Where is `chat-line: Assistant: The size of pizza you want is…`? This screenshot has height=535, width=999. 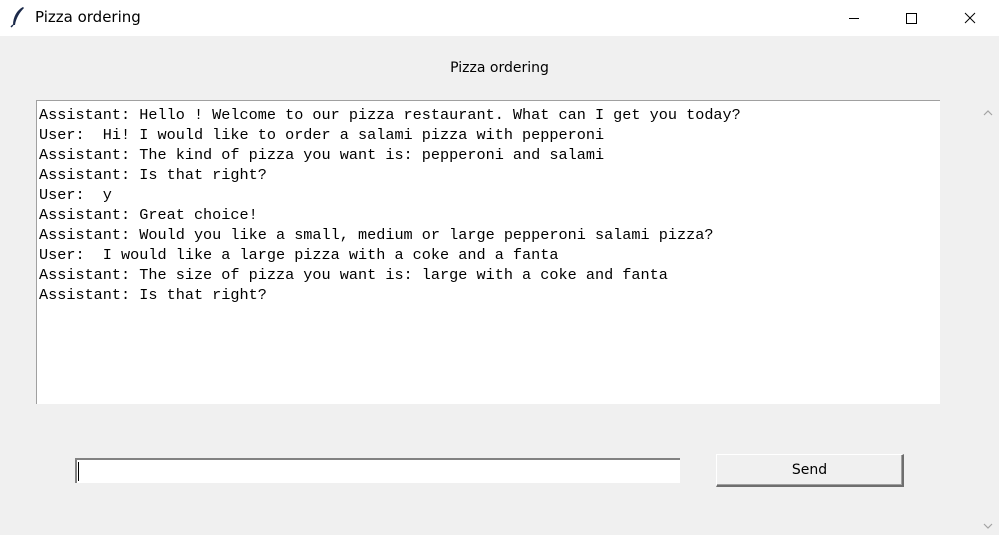
chat-line: Assistant: The size of pizza you want is… is located at coordinates (353, 275).